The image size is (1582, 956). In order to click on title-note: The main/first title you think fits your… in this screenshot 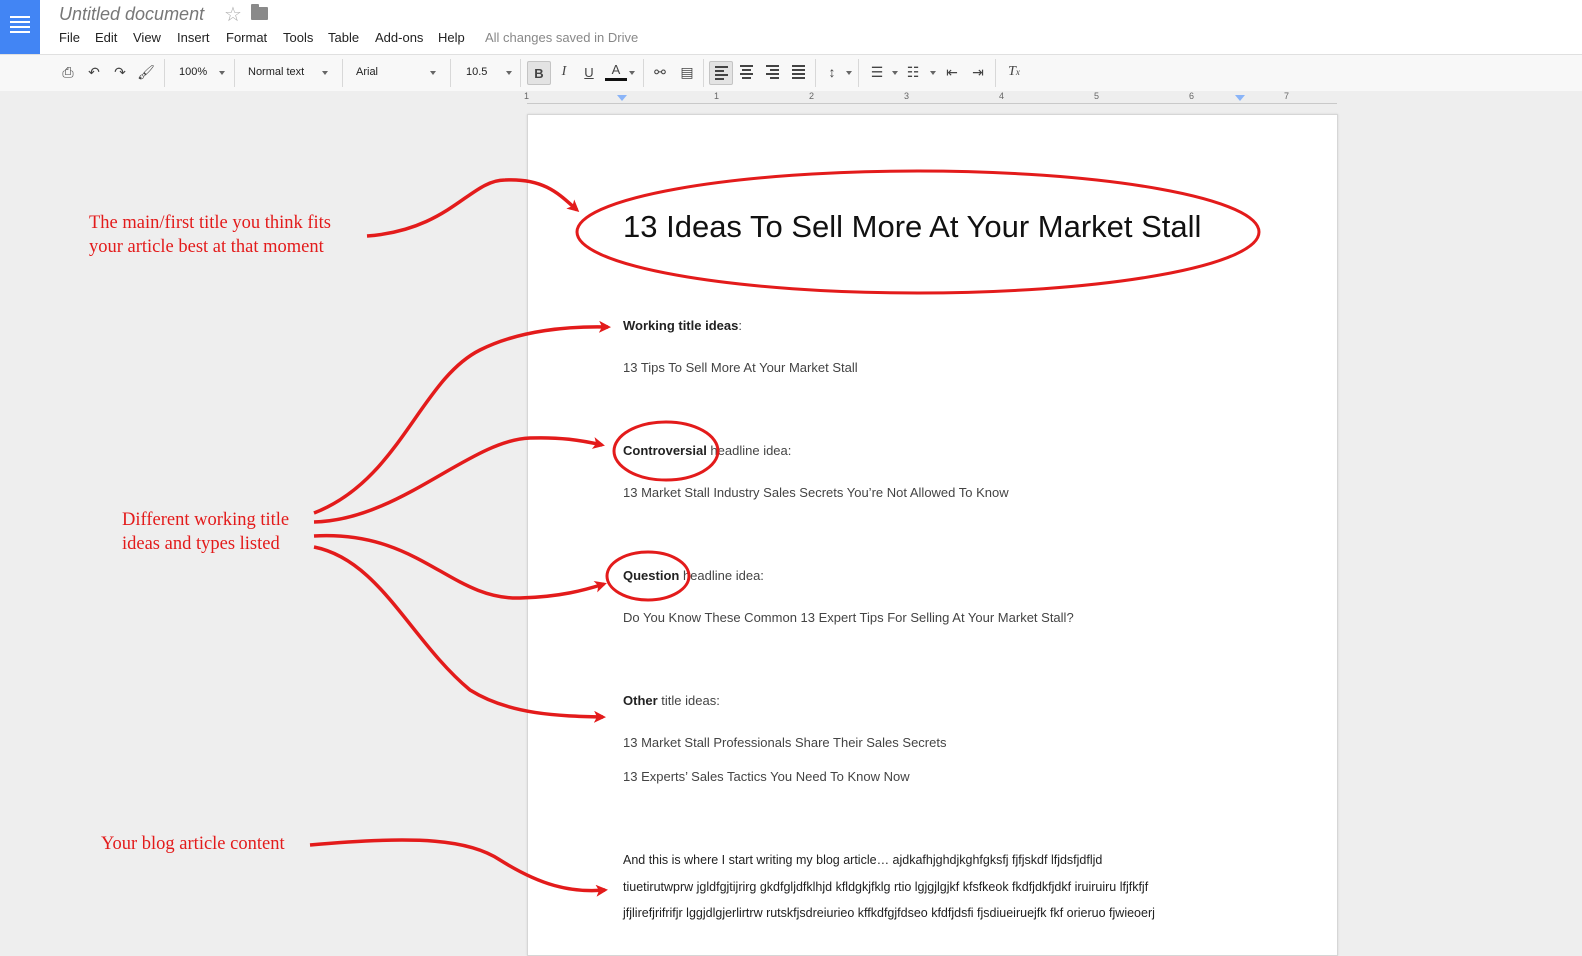, I will do `click(210, 235)`.